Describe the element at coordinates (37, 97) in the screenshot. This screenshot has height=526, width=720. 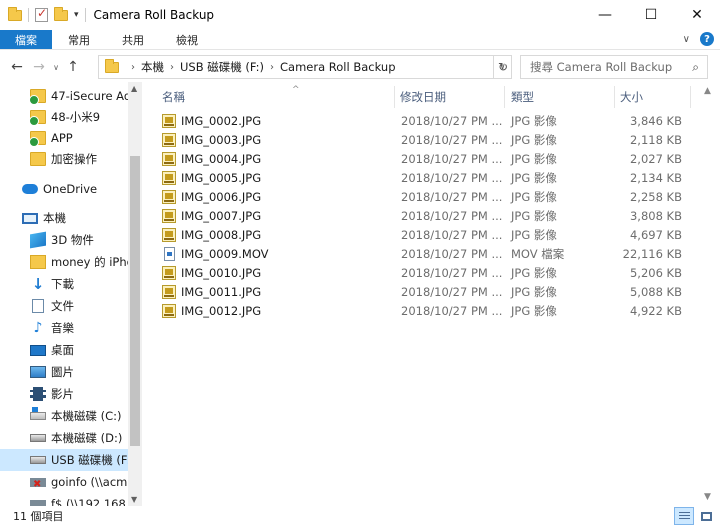
I see `folder-synced-icon` at that location.